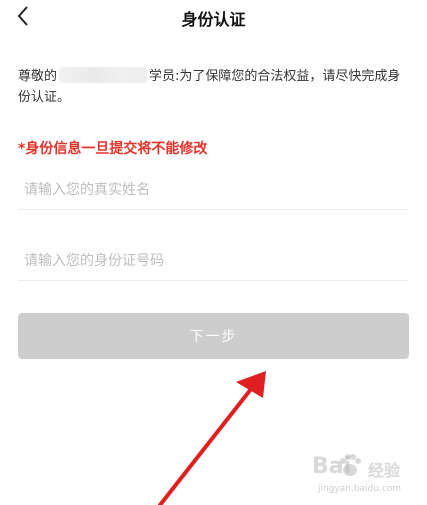 The height and width of the screenshot is (505, 427). Describe the element at coordinates (214, 87) in the screenshot. I see `auth-notice: 尊敬的 学员:为了保障您的合法权益，请尽快完成身份认证。` at that location.